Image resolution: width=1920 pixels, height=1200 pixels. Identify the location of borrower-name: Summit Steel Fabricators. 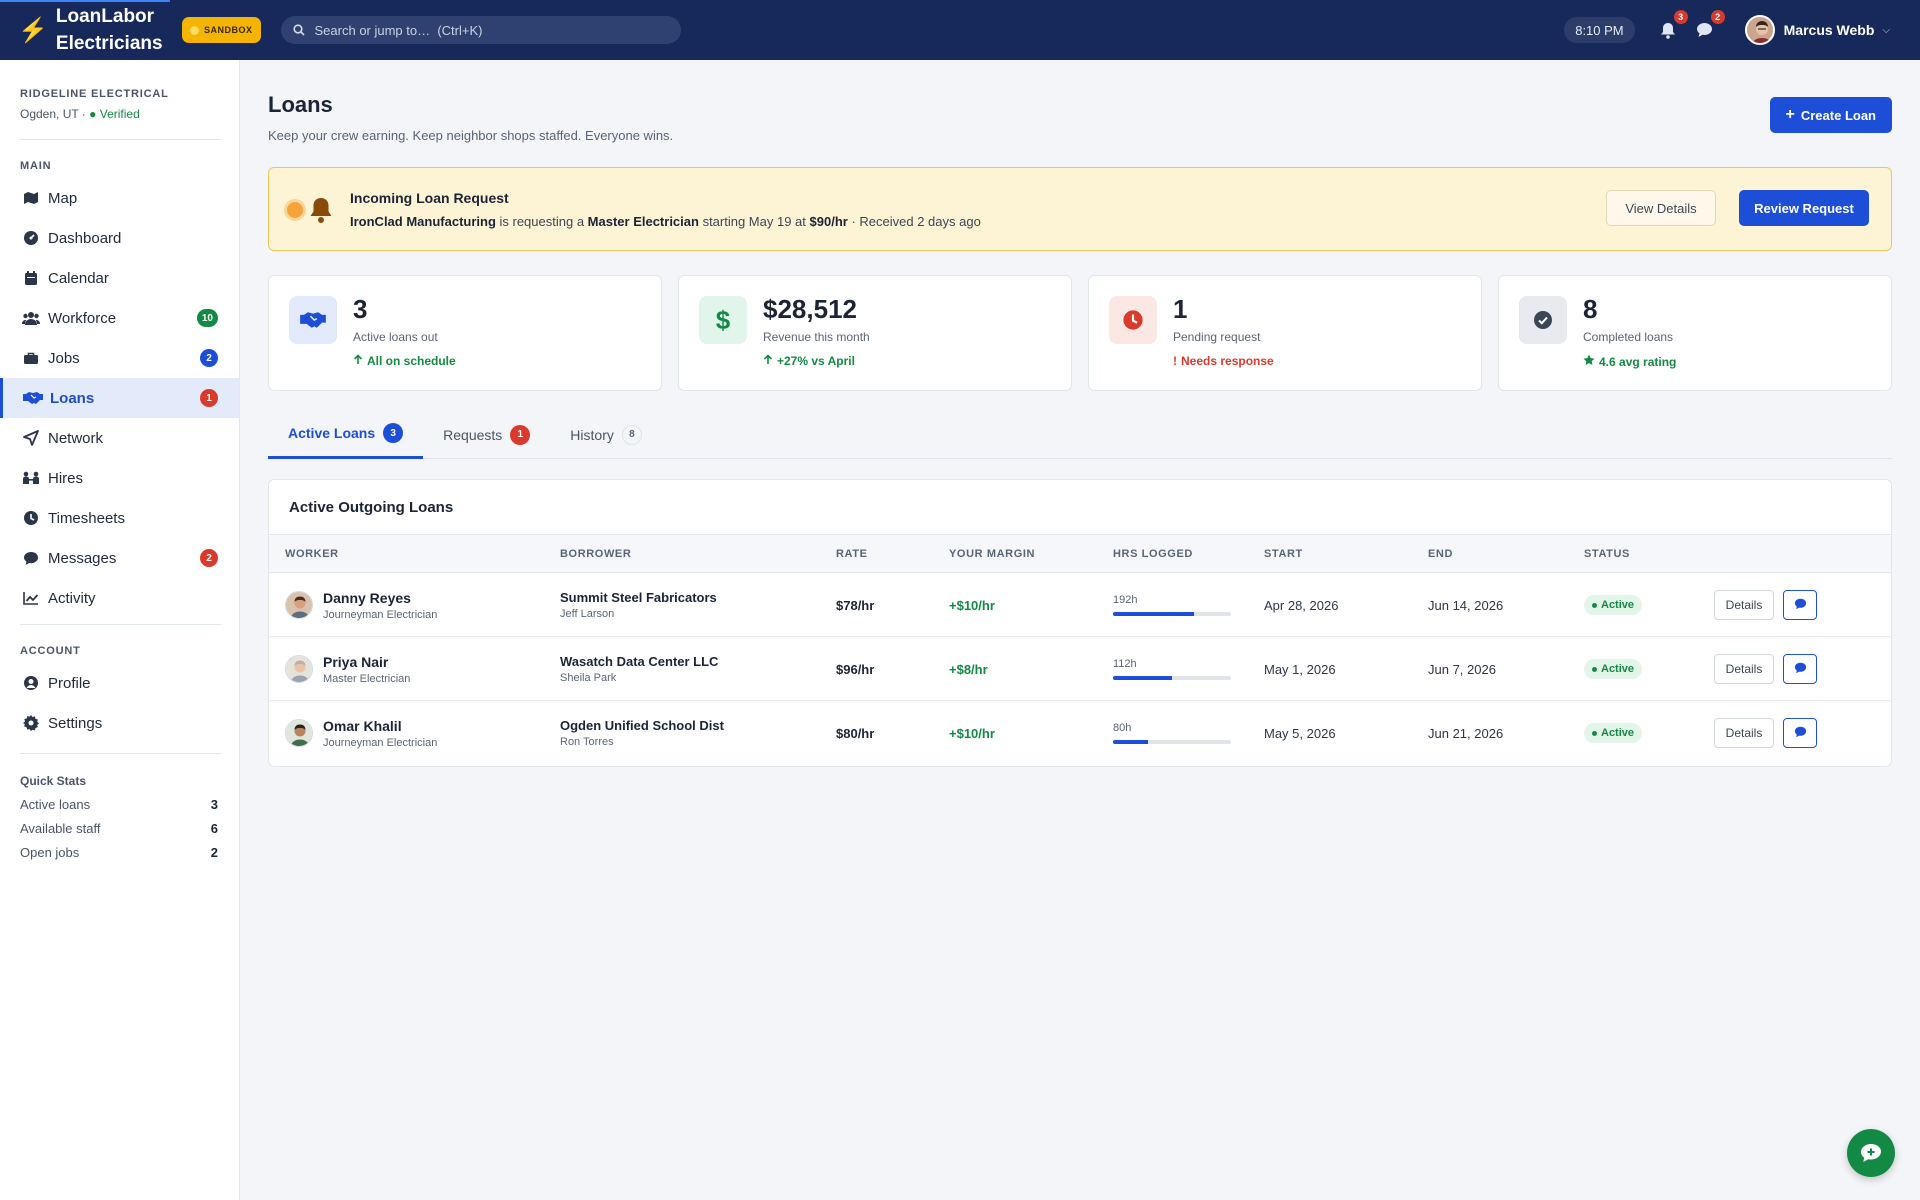
(638, 597).